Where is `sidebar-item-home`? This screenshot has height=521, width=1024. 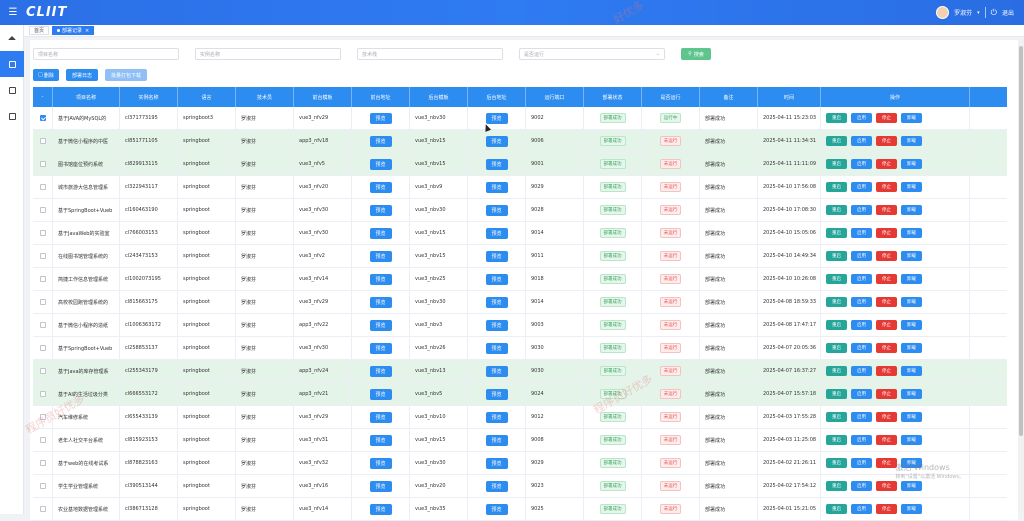
sidebar-item-home is located at coordinates (12, 38).